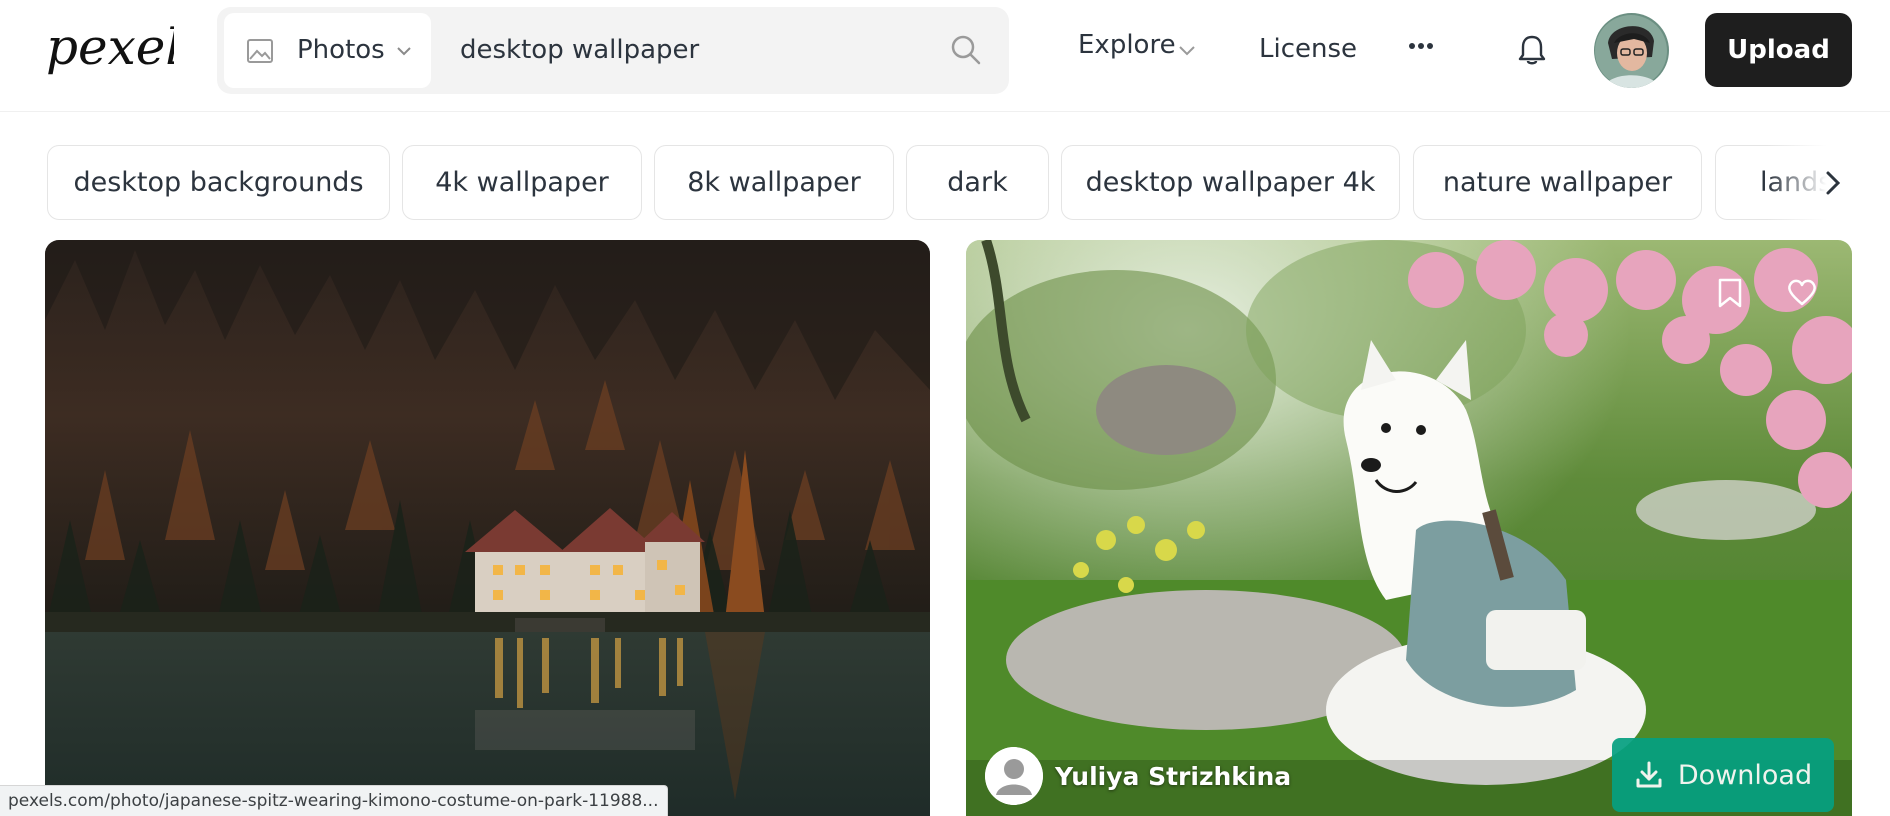  I want to click on image-icon, so click(260, 51).